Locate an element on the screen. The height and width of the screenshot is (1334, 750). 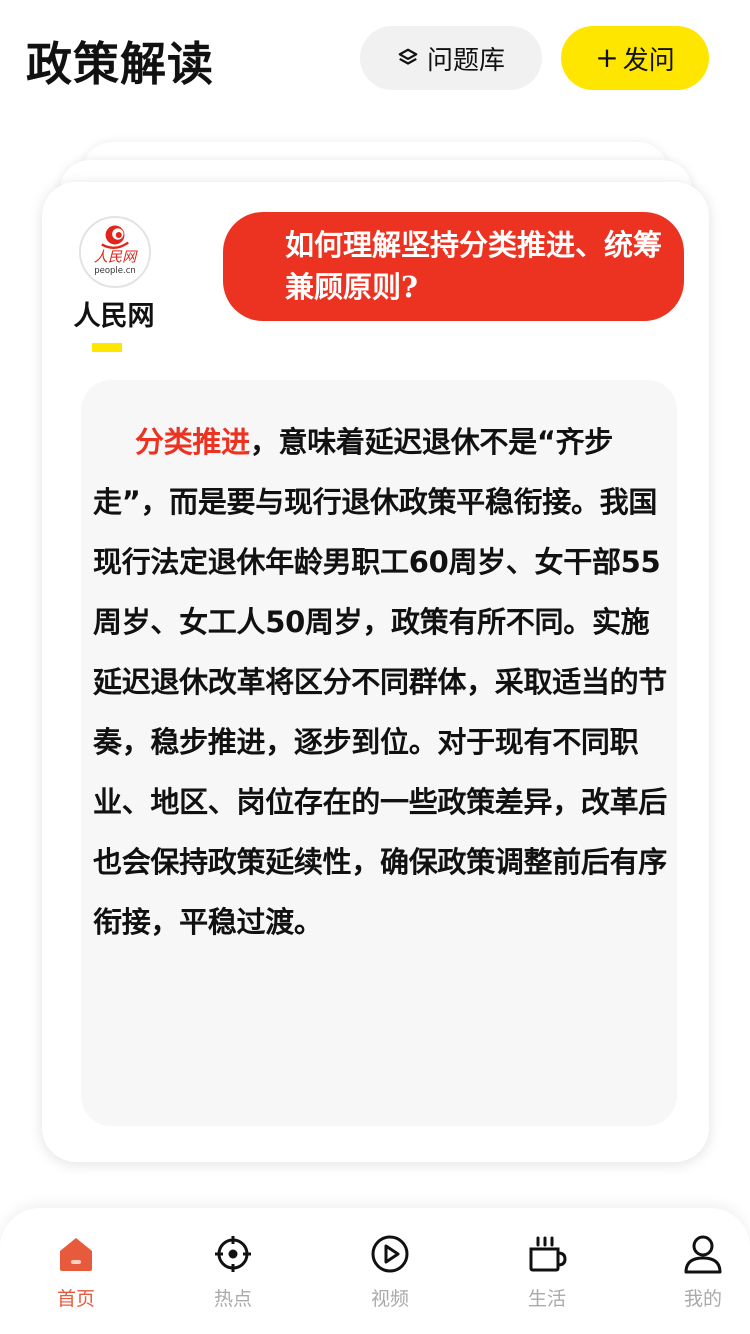
tab-life: 生活 is located at coordinates (547, 1272).